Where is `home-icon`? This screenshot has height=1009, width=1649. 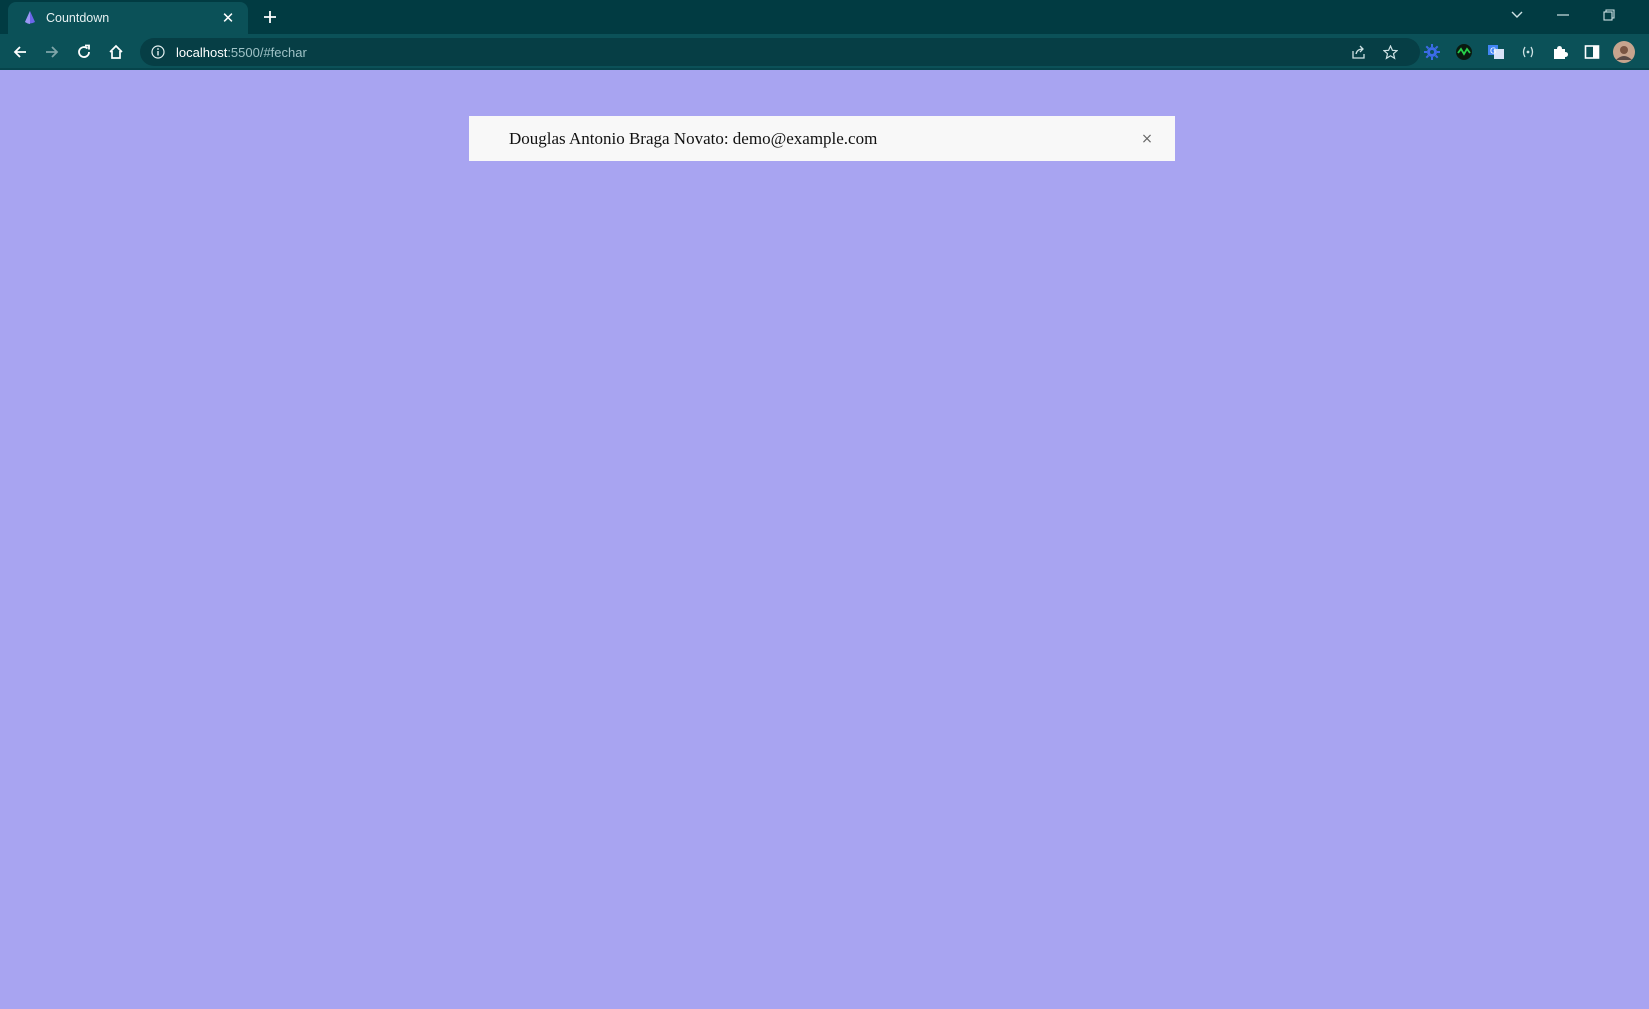
home-icon is located at coordinates (116, 51).